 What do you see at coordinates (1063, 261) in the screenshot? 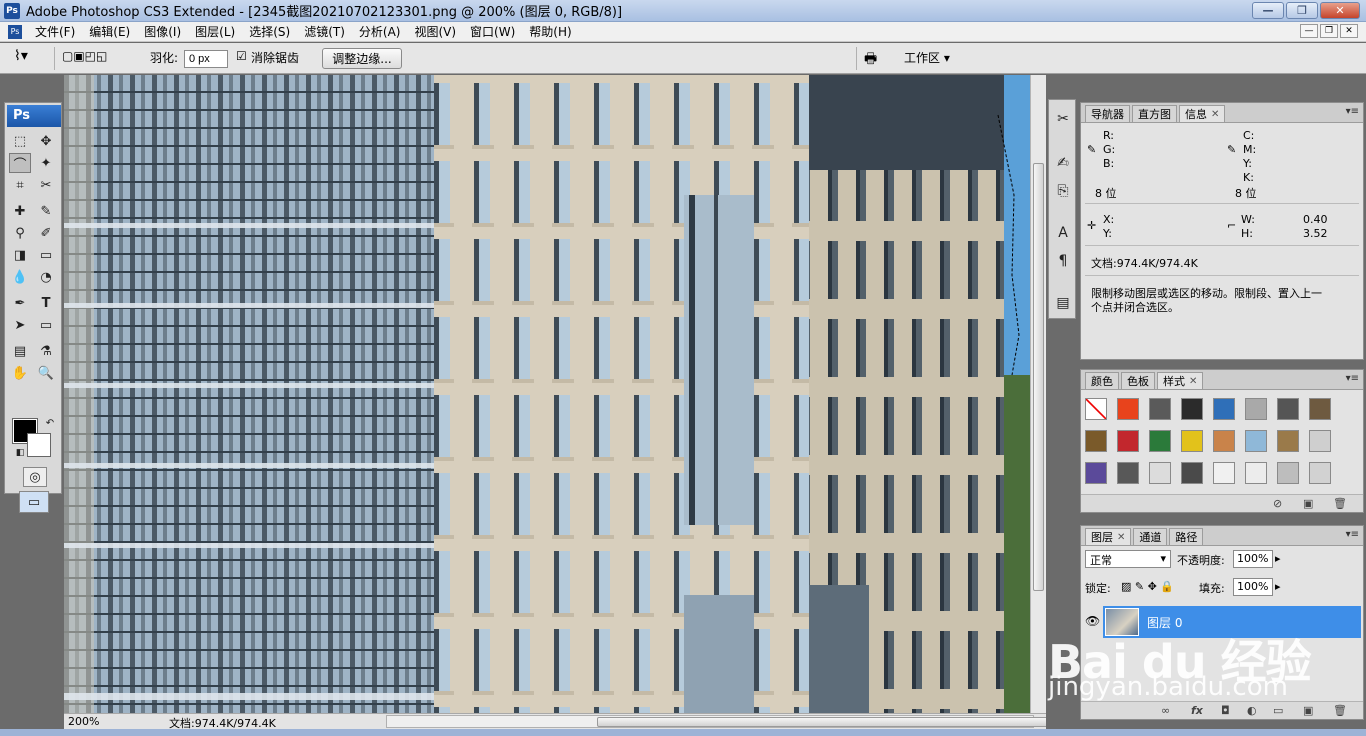
I see `paragraph-icon: ¶` at bounding box center [1063, 261].